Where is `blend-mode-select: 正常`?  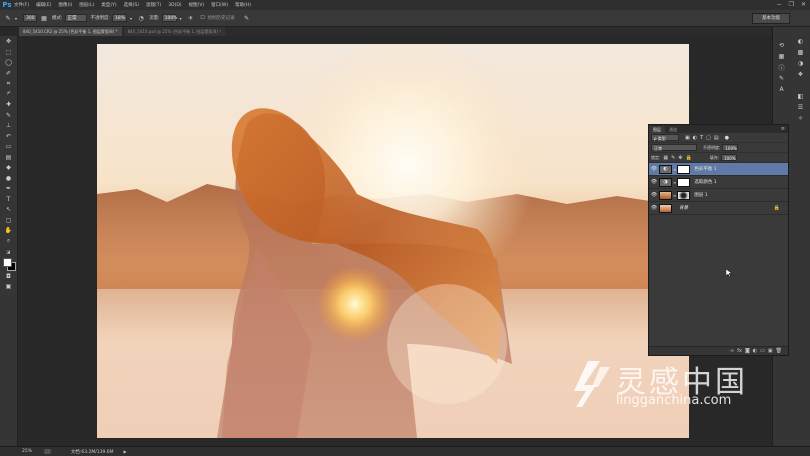
blend-mode-select: 正常 is located at coordinates (674, 147).